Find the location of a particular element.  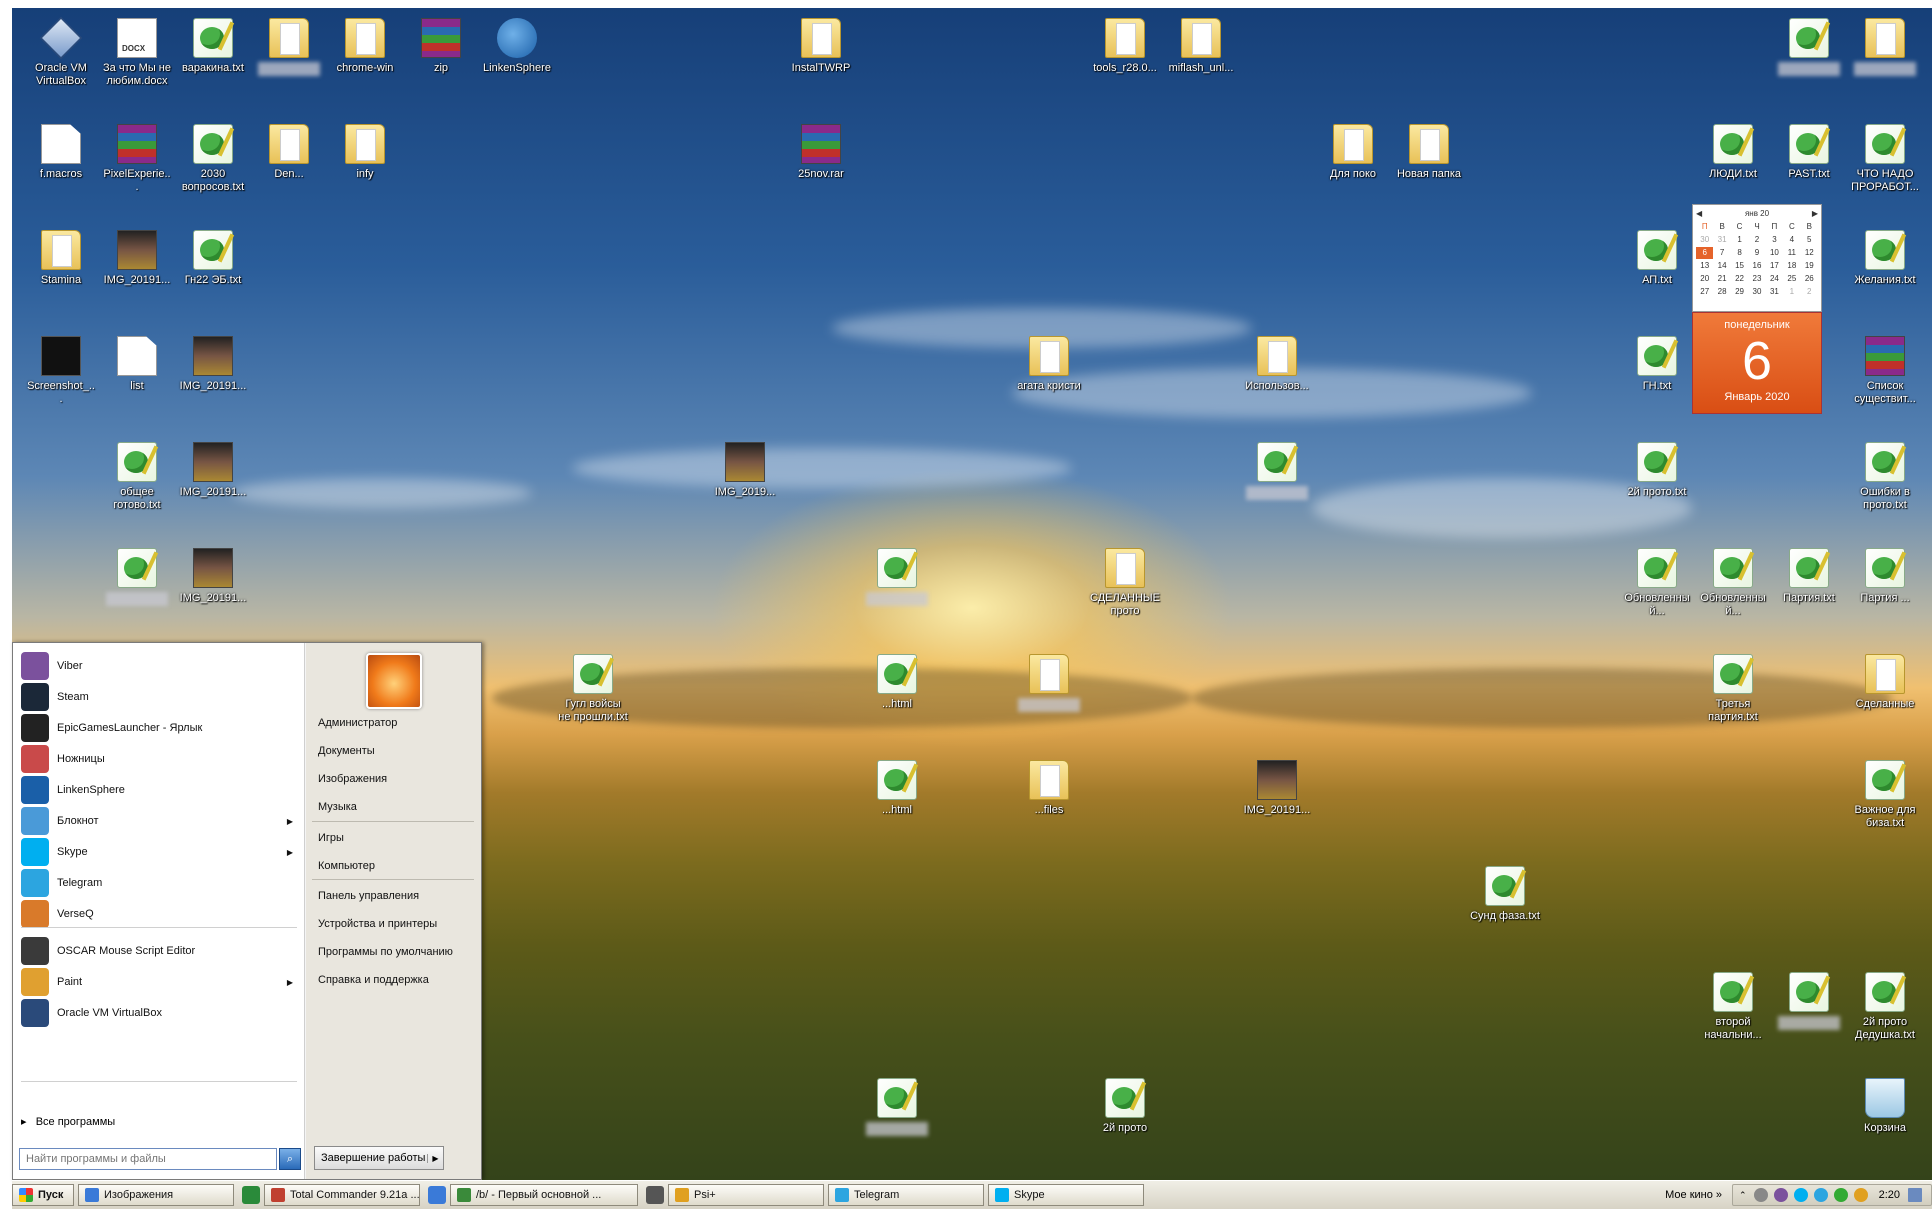

start-menu-place: Игры is located at coordinates (331, 838).